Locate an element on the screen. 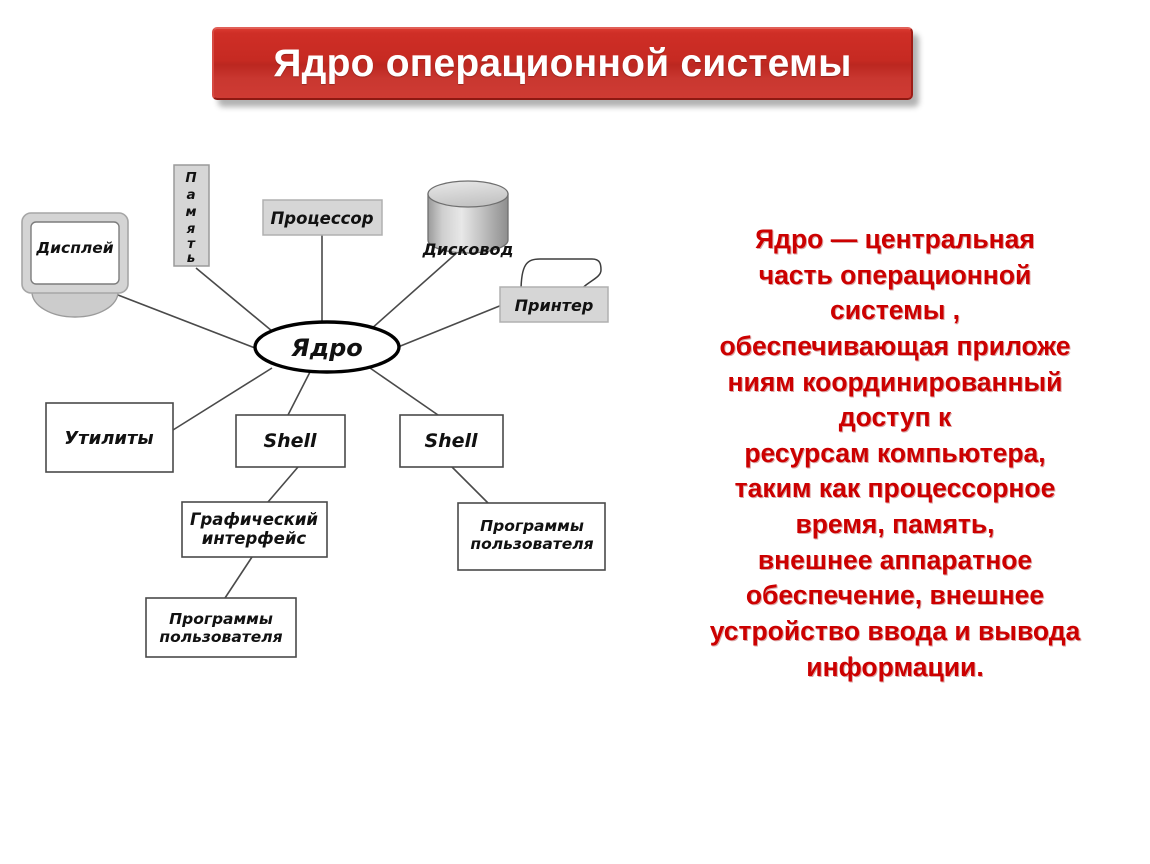  edge-shell2-userprog2 is located at coordinates (470, 485).